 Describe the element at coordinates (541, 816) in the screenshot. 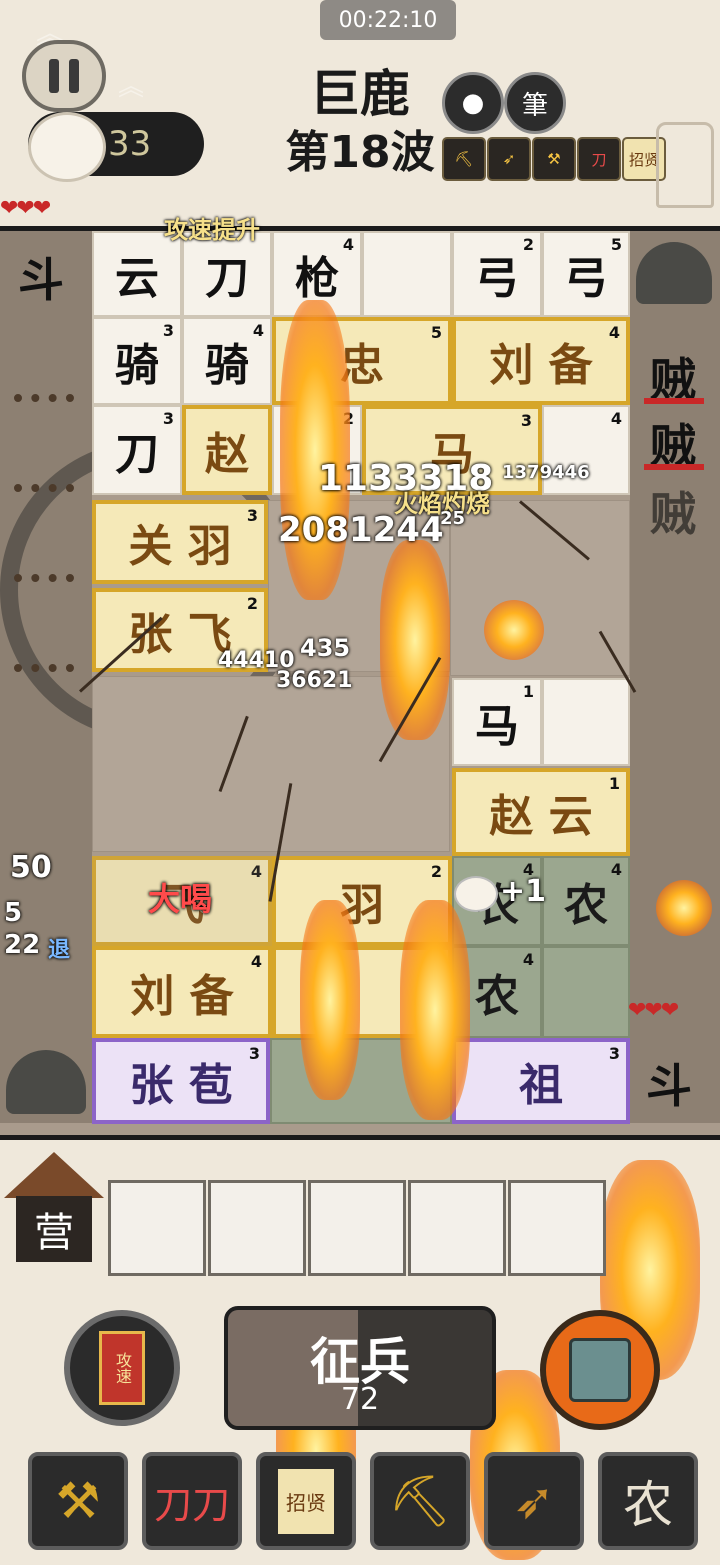

I see `tile-label: 赵 云` at that location.